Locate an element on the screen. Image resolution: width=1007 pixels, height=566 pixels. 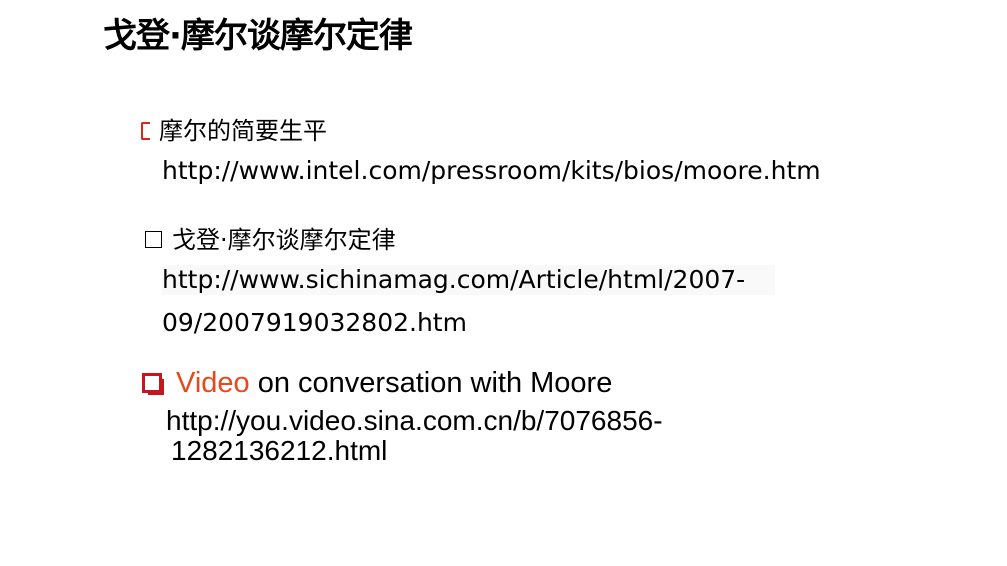
slide-title: 戈登·摩尔谈摩尔定律 is located at coordinates (258, 36).